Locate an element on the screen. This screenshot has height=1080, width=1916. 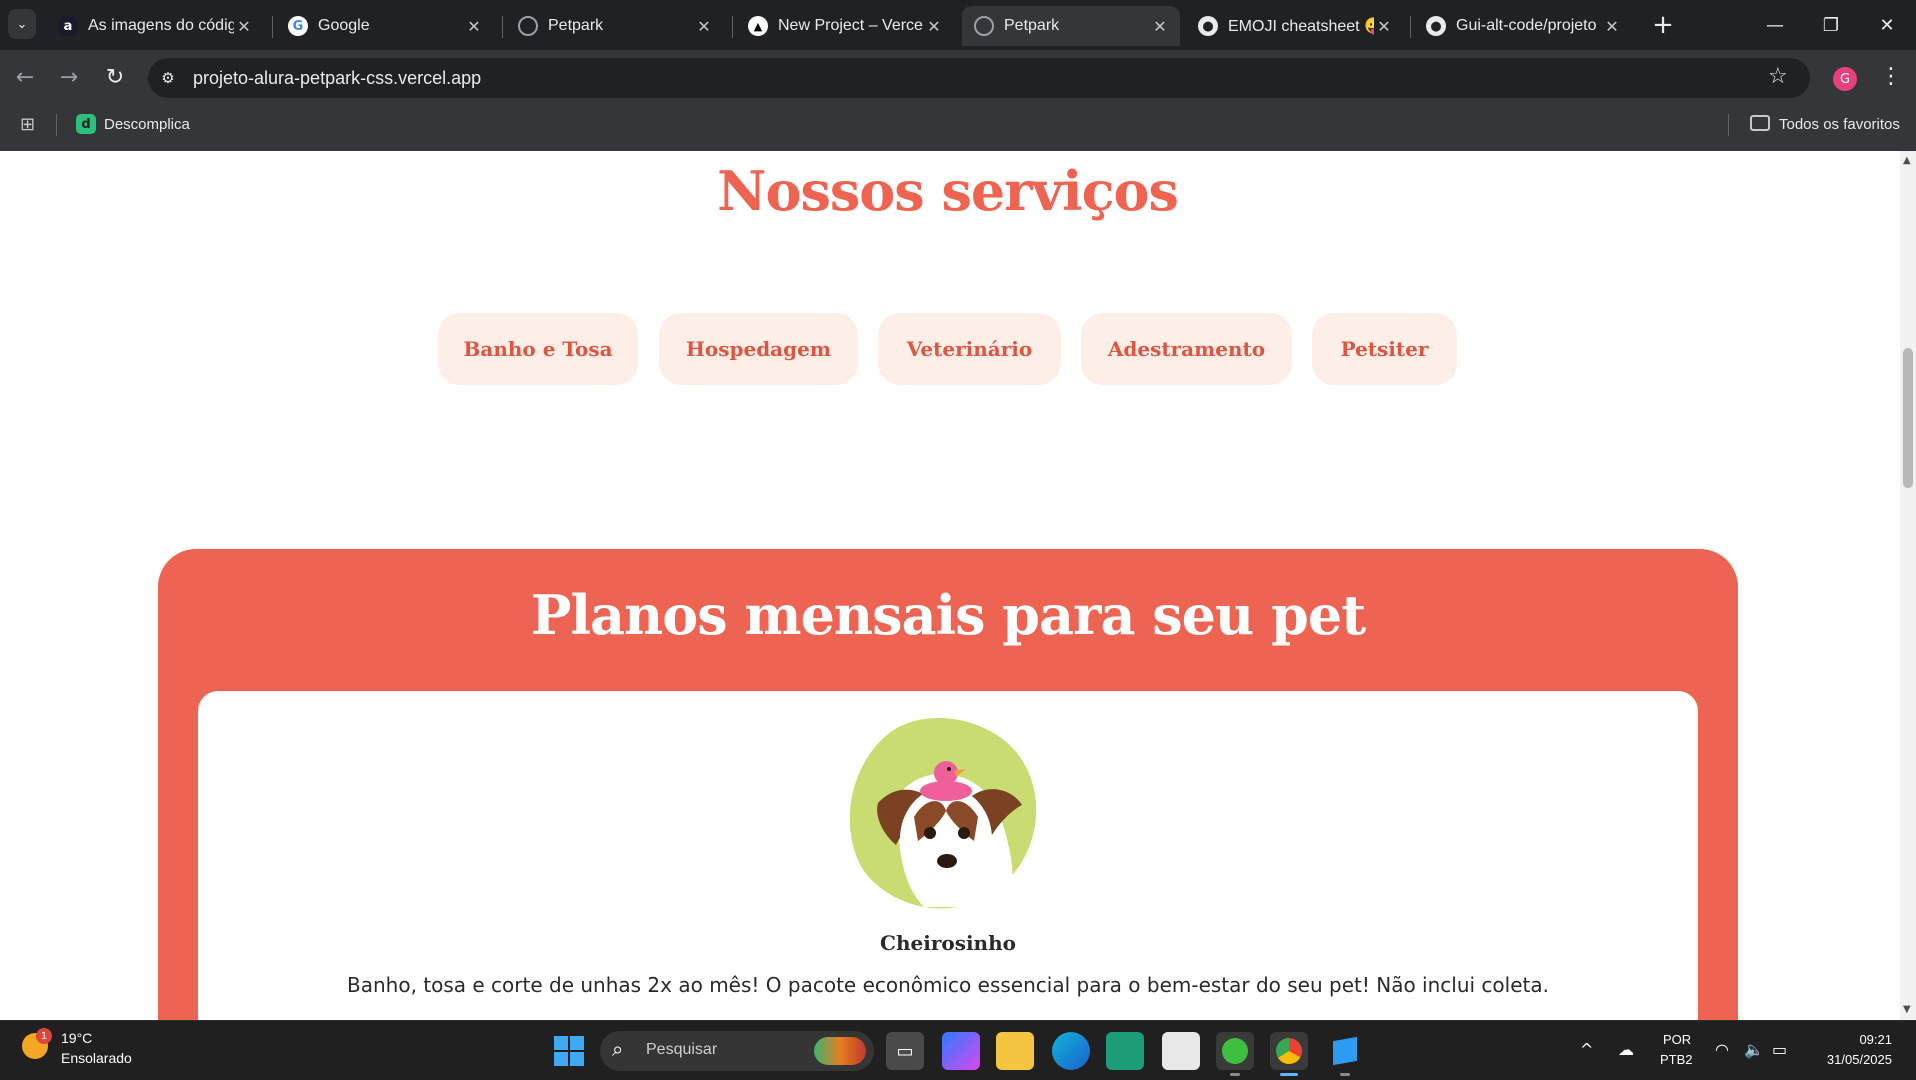
scroll-up-arrow-icon: ▲ is located at coordinates (1907, 160).